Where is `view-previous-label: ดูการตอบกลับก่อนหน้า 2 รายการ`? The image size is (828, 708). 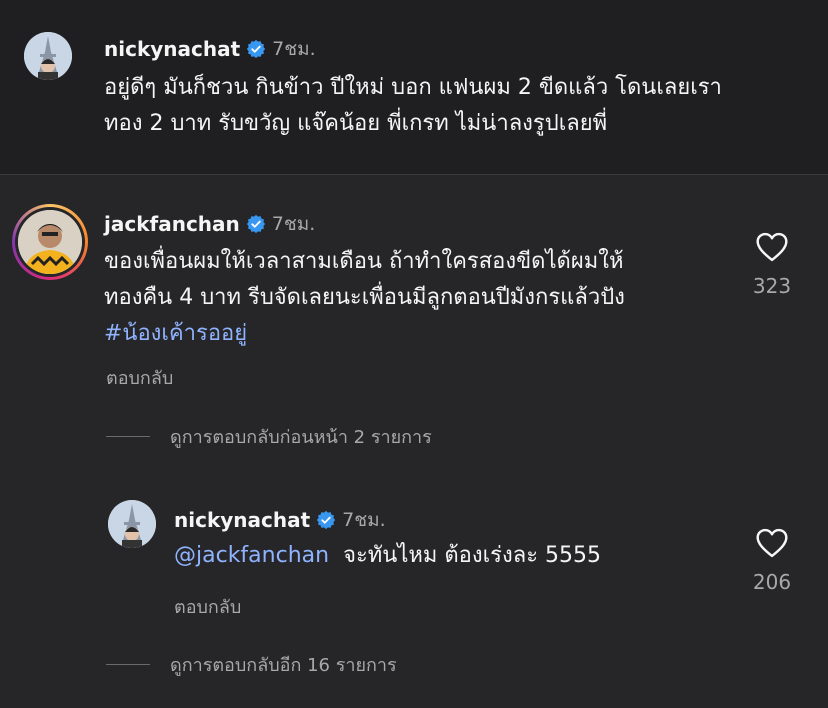 view-previous-label: ดูการตอบกลับก่อนหน้า 2 รายการ is located at coordinates (301, 436).